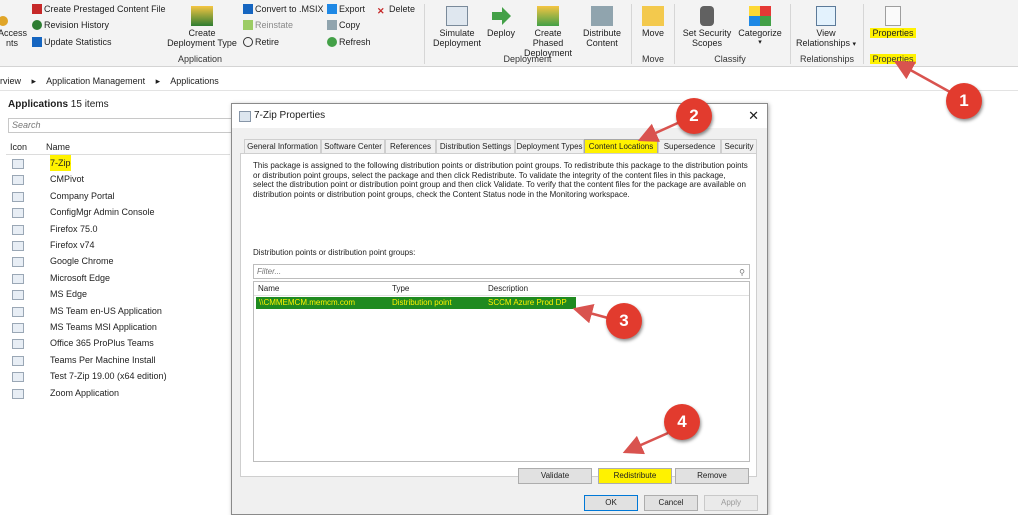 The image size is (1018, 515). What do you see at coordinates (694, 116) in the screenshot?
I see `callout-badge-2: 2` at bounding box center [694, 116].